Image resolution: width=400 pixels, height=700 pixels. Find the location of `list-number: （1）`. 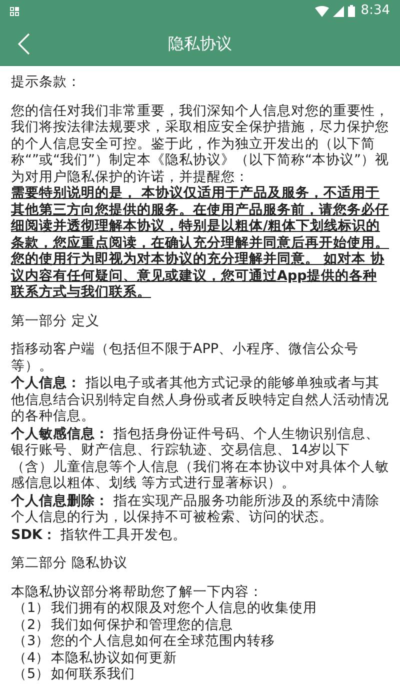

list-number: （1） is located at coordinates (32, 608).